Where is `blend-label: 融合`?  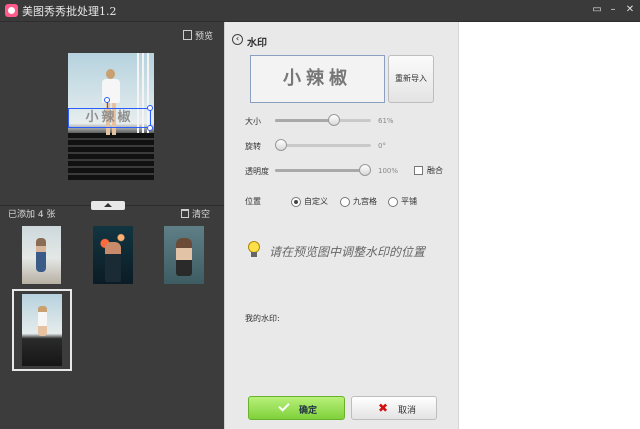 blend-label: 融合 is located at coordinates (435, 170).